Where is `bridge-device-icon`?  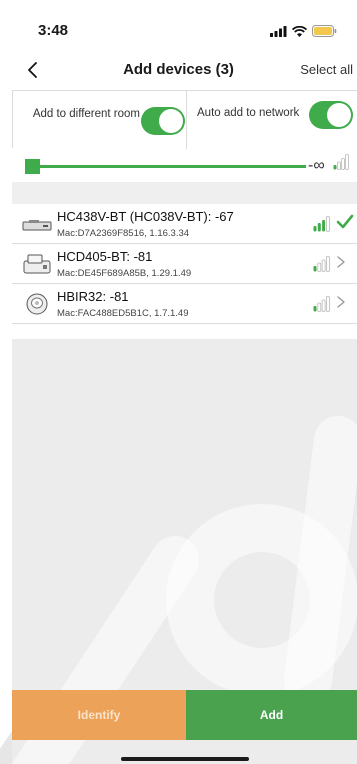 bridge-device-icon is located at coordinates (37, 225).